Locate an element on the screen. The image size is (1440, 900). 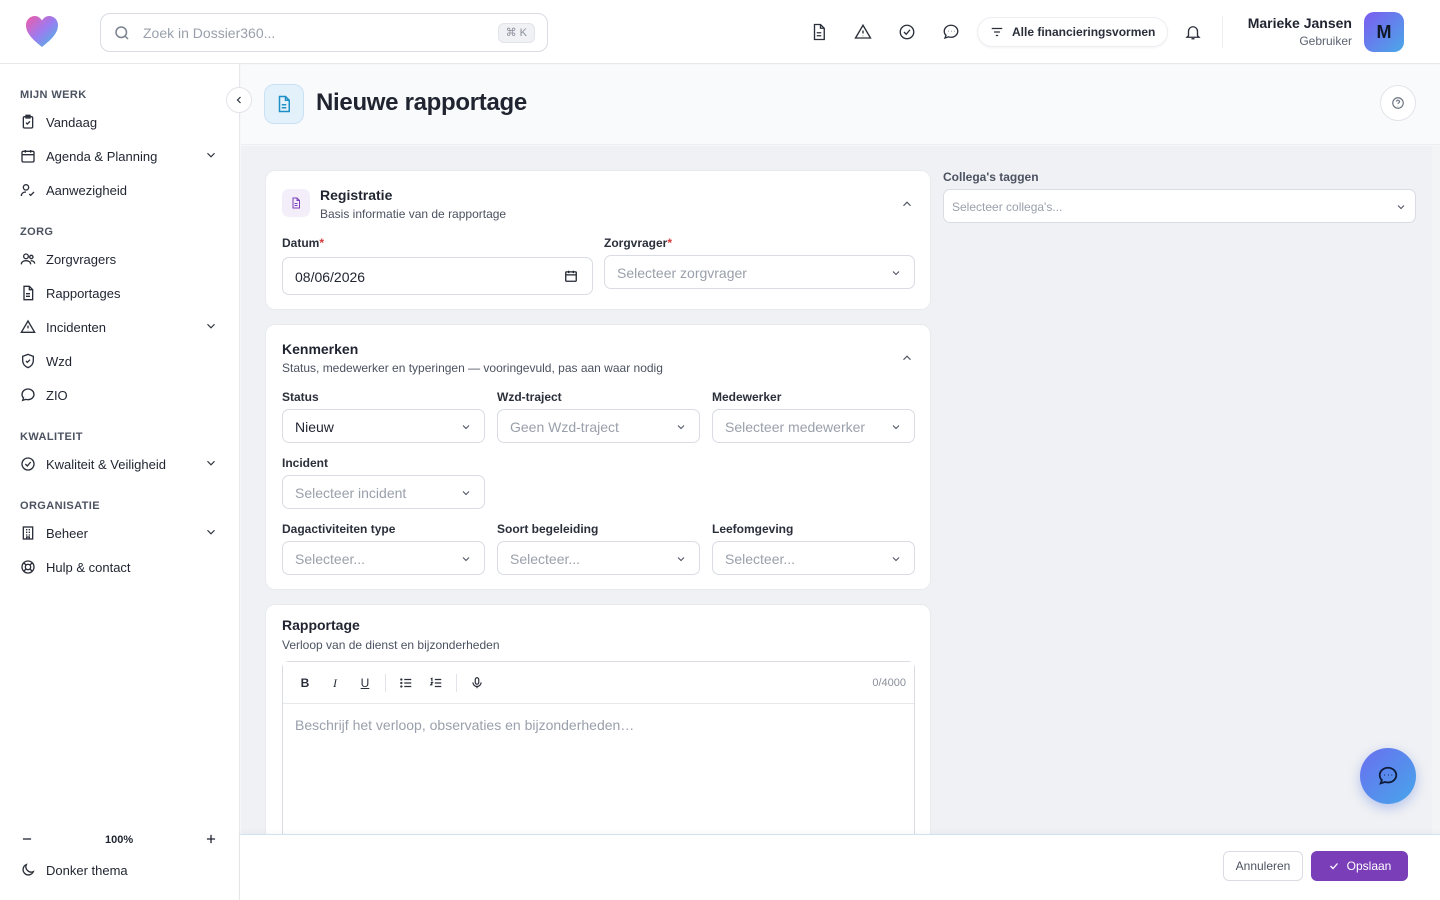
incident-select: Selecteer incident is located at coordinates (383, 492).